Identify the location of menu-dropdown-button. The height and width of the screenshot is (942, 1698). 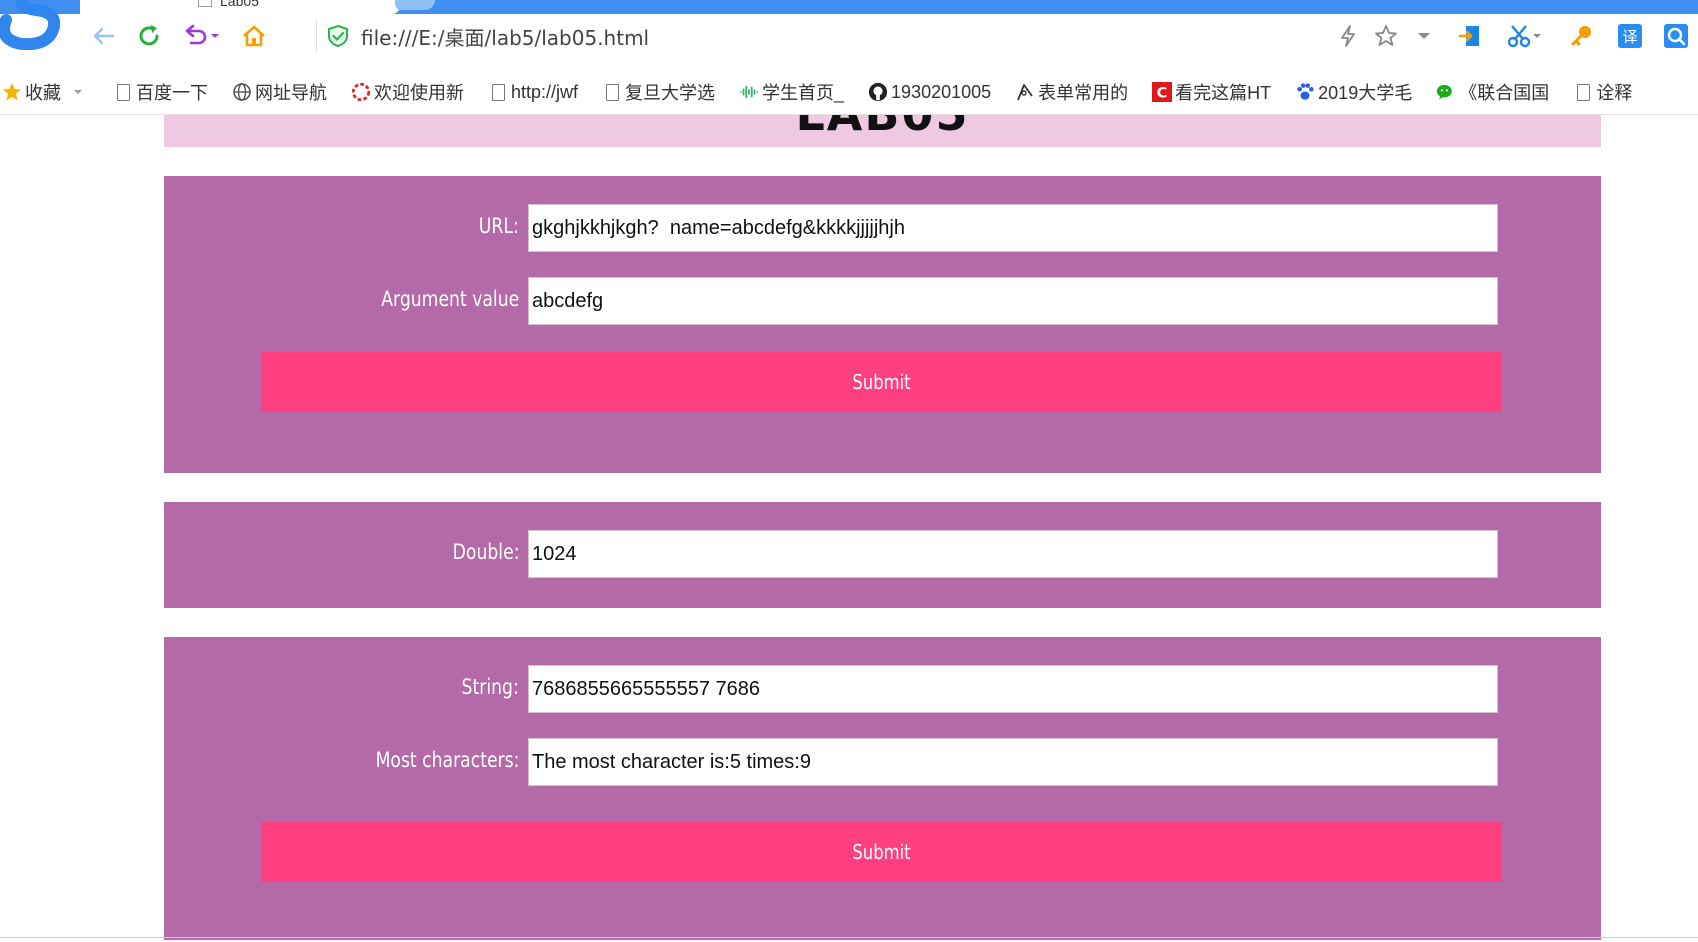
(1424, 36).